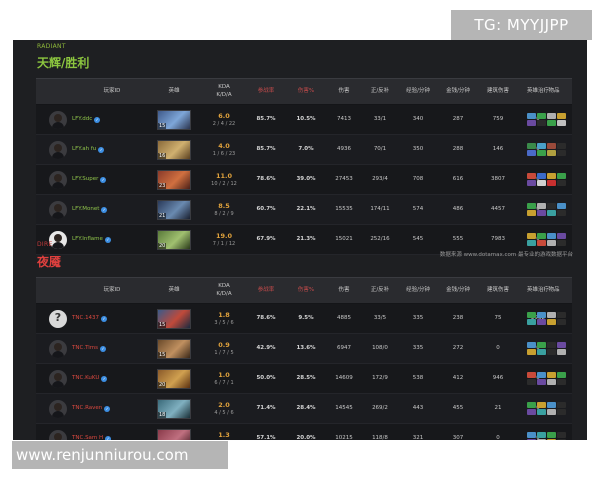 The height and width of the screenshot is (480, 600). Describe the element at coordinates (112, 179) in the screenshot. I see `player-name-cell: LFY.Super ✓` at that location.